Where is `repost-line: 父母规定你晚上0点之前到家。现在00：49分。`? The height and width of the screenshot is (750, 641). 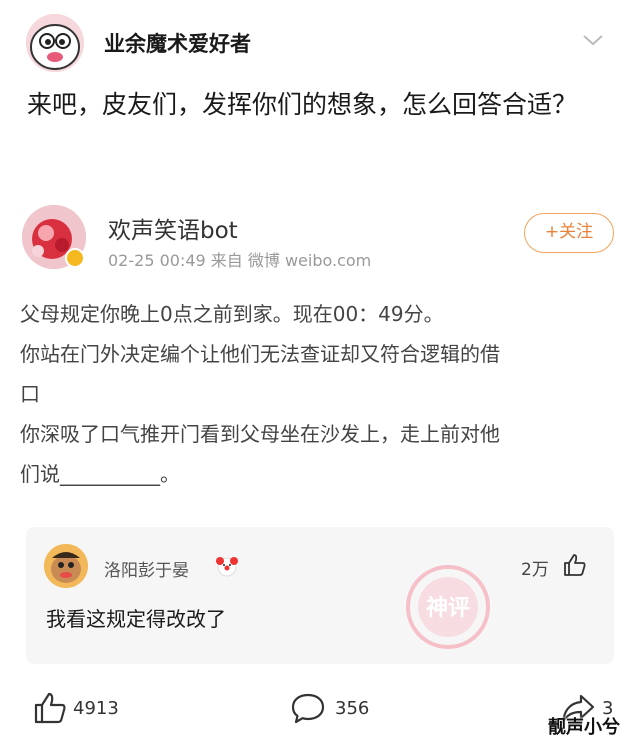 repost-line: 父母规定你晚上0点之前到家。现在00：49分。 is located at coordinates (232, 314).